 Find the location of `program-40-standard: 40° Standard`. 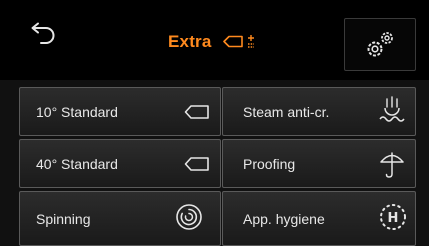

program-40-standard: 40° Standard is located at coordinates (120, 163).